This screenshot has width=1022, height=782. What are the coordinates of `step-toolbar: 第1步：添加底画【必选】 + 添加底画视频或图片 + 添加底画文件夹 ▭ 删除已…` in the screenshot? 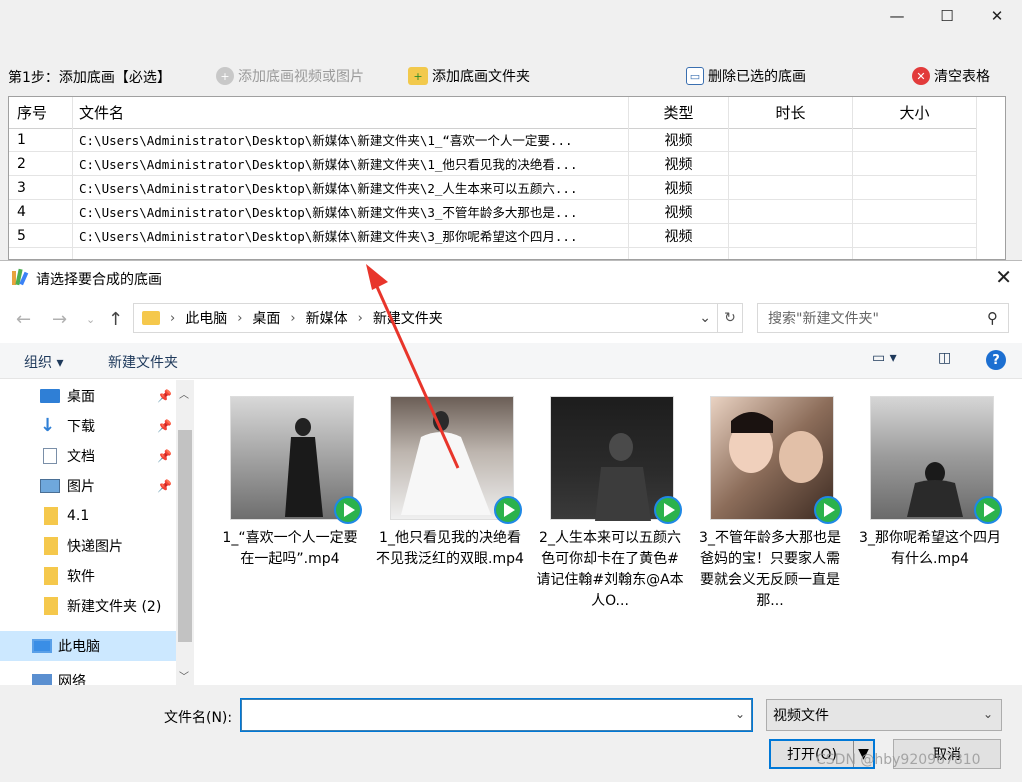 It's located at (511, 76).